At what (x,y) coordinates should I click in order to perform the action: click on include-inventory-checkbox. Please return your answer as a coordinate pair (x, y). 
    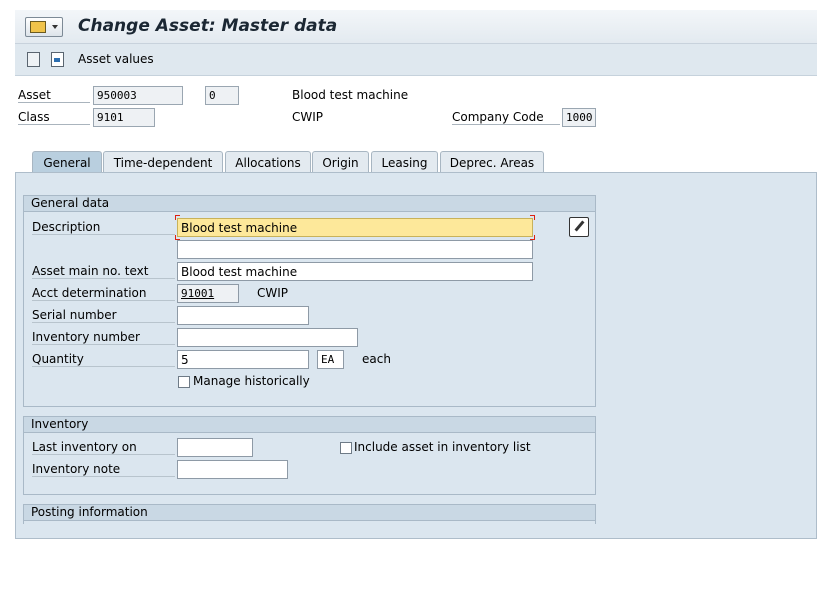
    Looking at the image, I should click on (346, 448).